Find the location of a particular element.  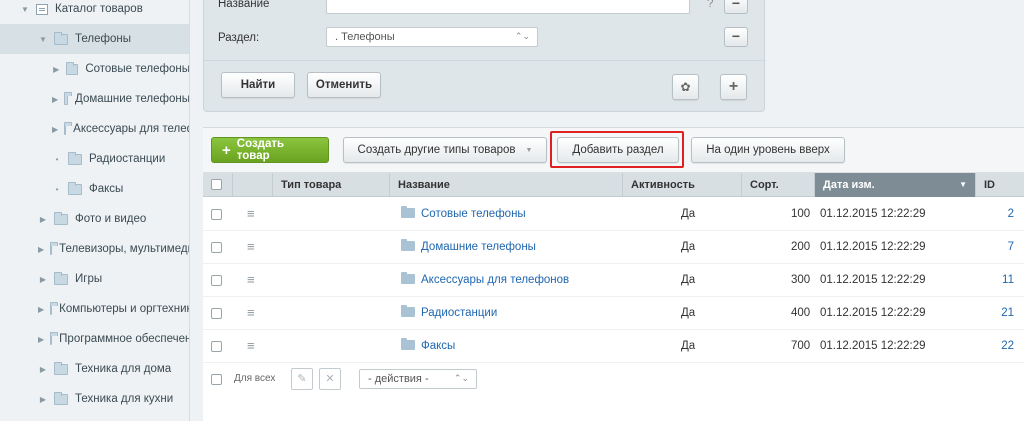

th-date: Дата изм. ▼ is located at coordinates (894, 185).